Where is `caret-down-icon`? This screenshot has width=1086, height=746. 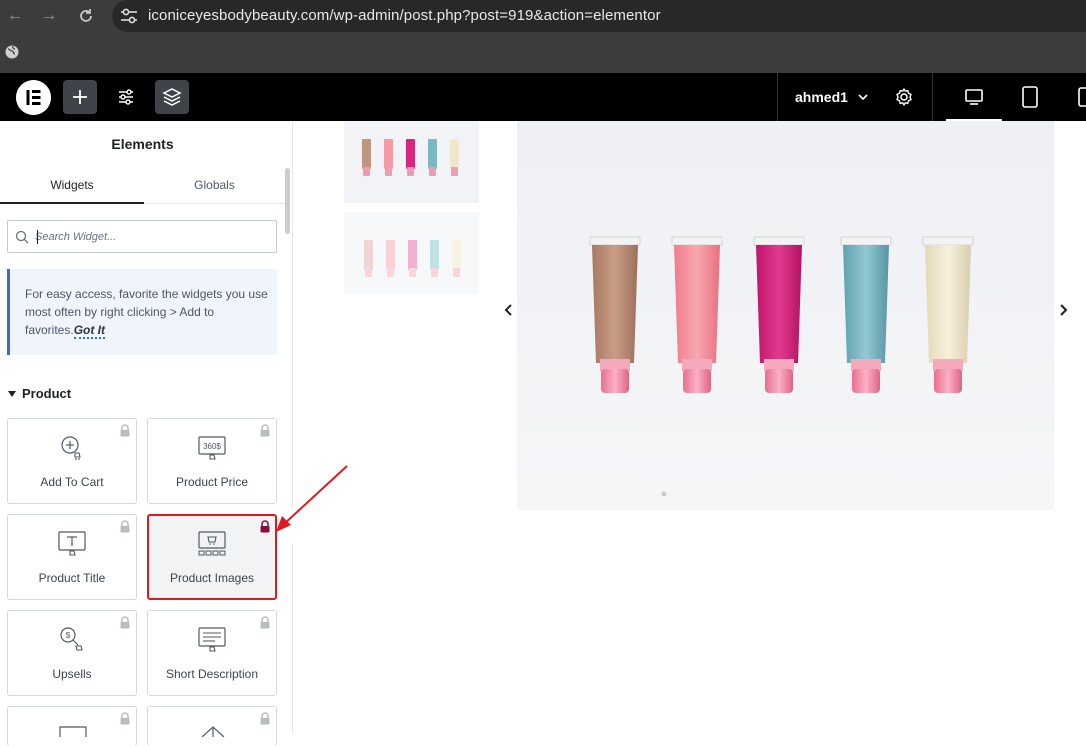
caret-down-icon is located at coordinates (12, 394).